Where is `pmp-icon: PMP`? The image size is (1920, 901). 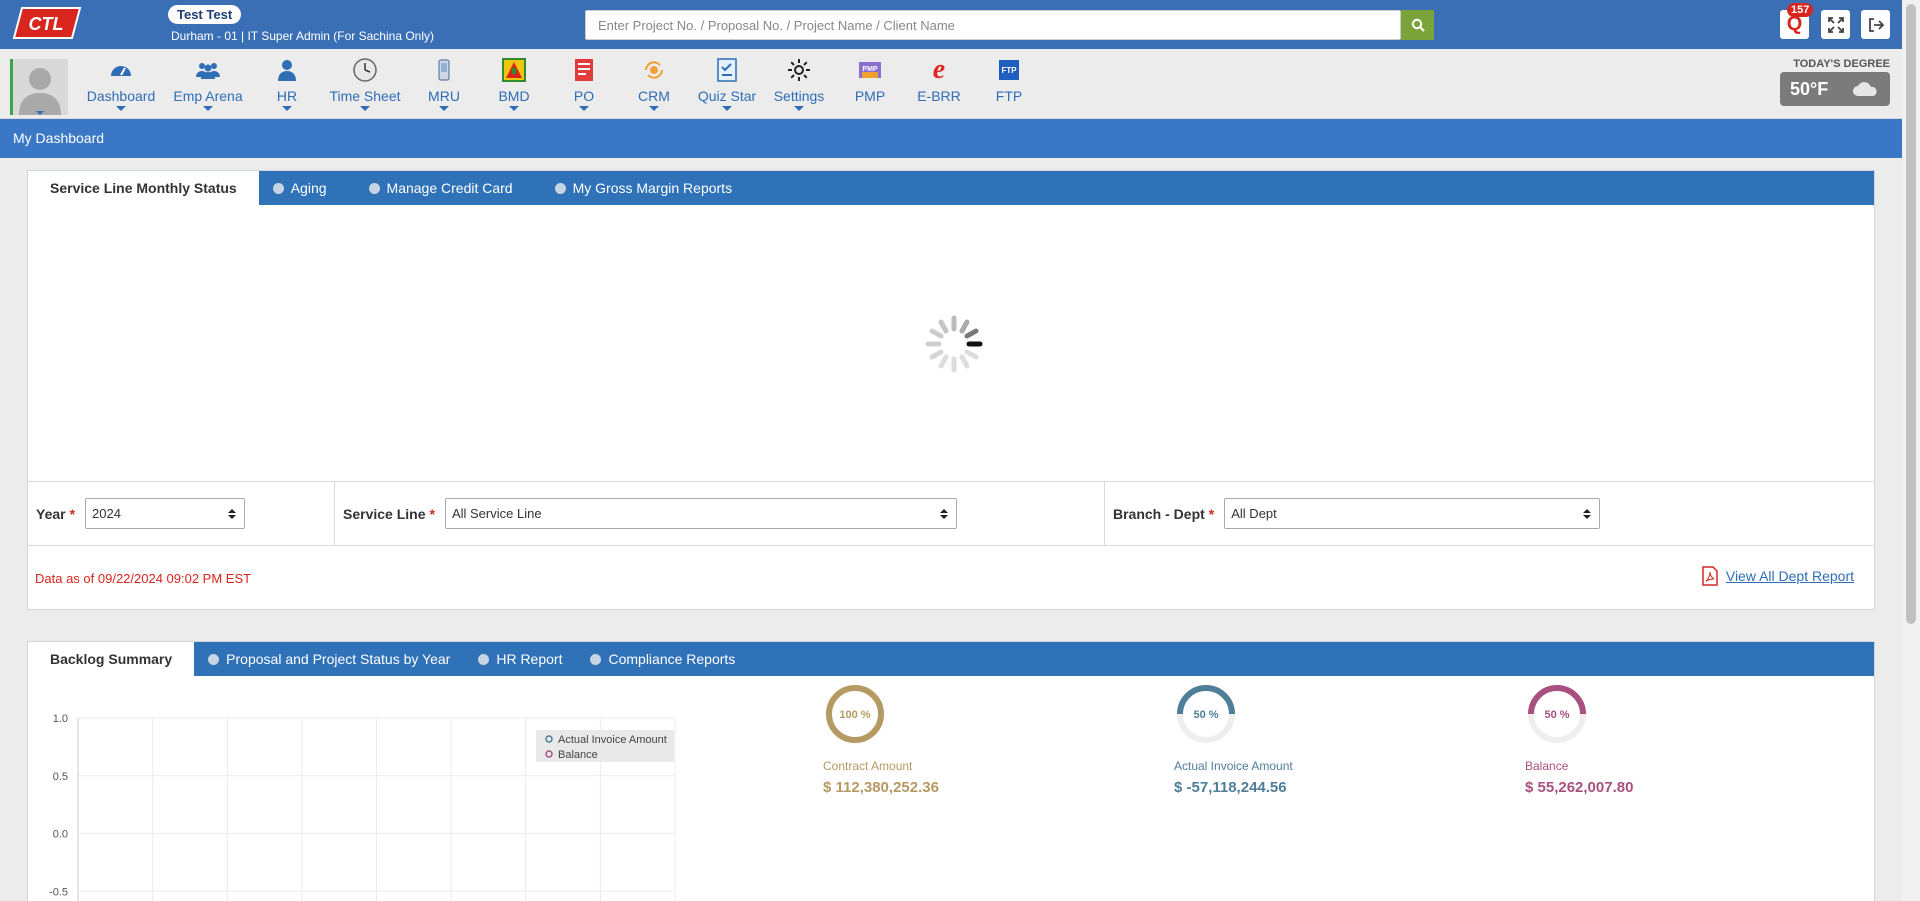 pmp-icon: PMP is located at coordinates (870, 70).